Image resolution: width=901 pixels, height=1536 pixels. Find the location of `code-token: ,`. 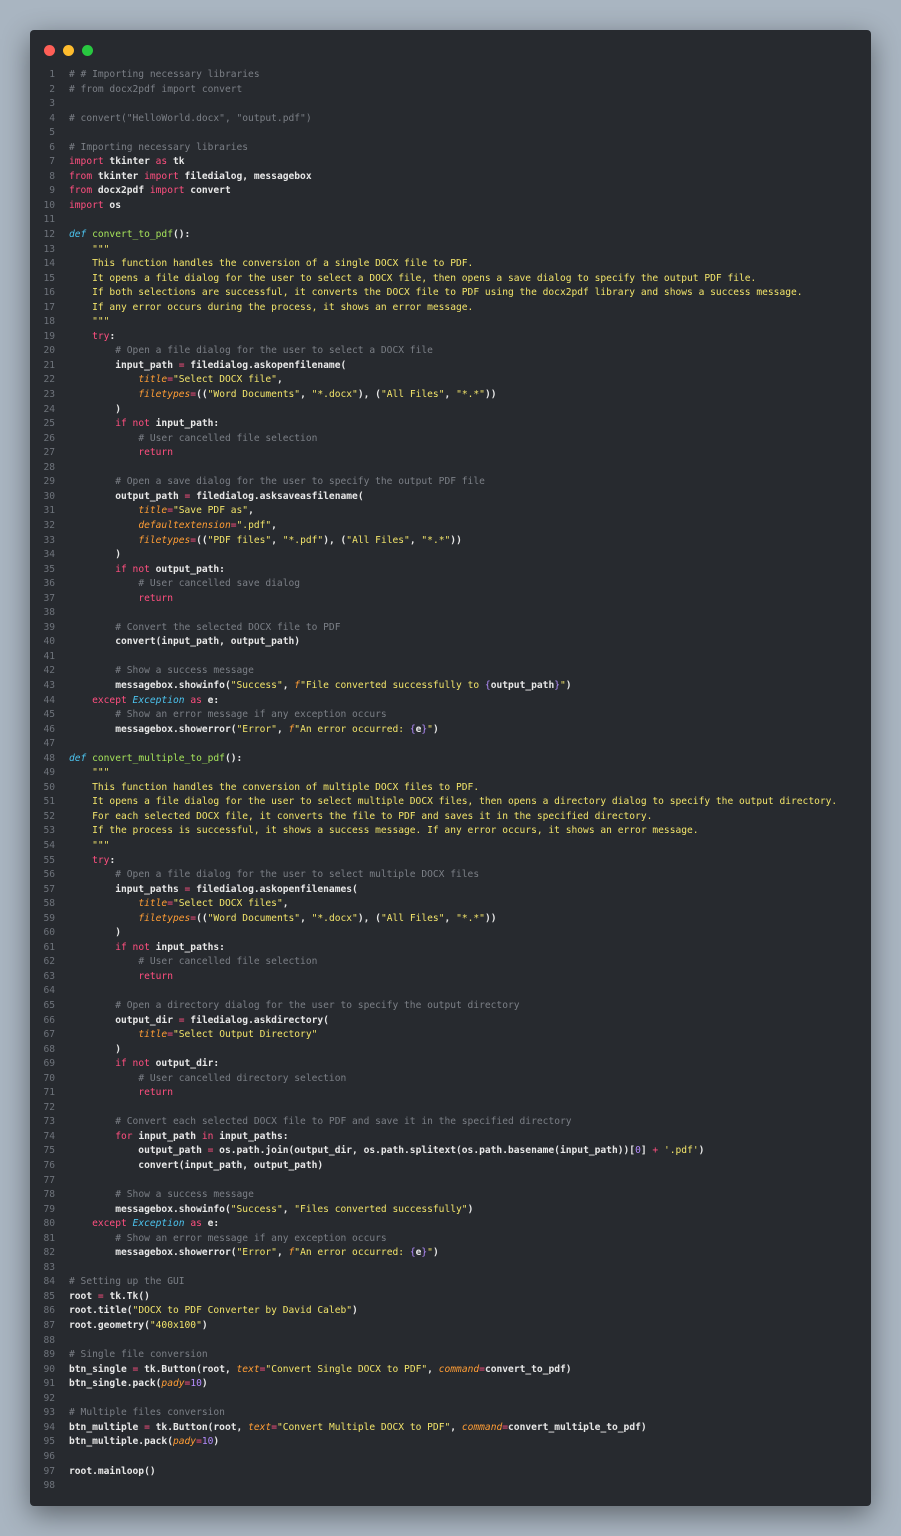

code-token: , is located at coordinates (288, 1209).